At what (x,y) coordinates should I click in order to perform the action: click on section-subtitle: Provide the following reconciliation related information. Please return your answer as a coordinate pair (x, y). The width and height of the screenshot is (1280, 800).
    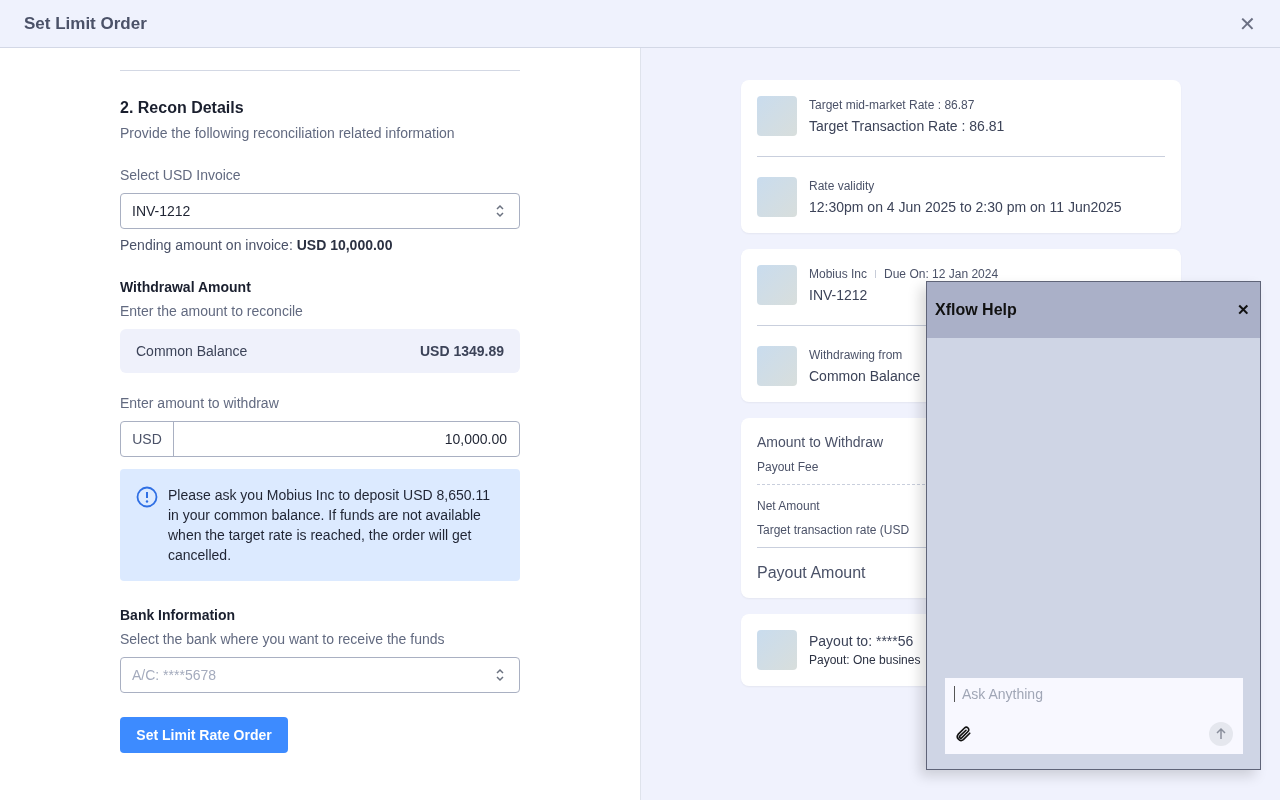
    Looking at the image, I should click on (288, 133).